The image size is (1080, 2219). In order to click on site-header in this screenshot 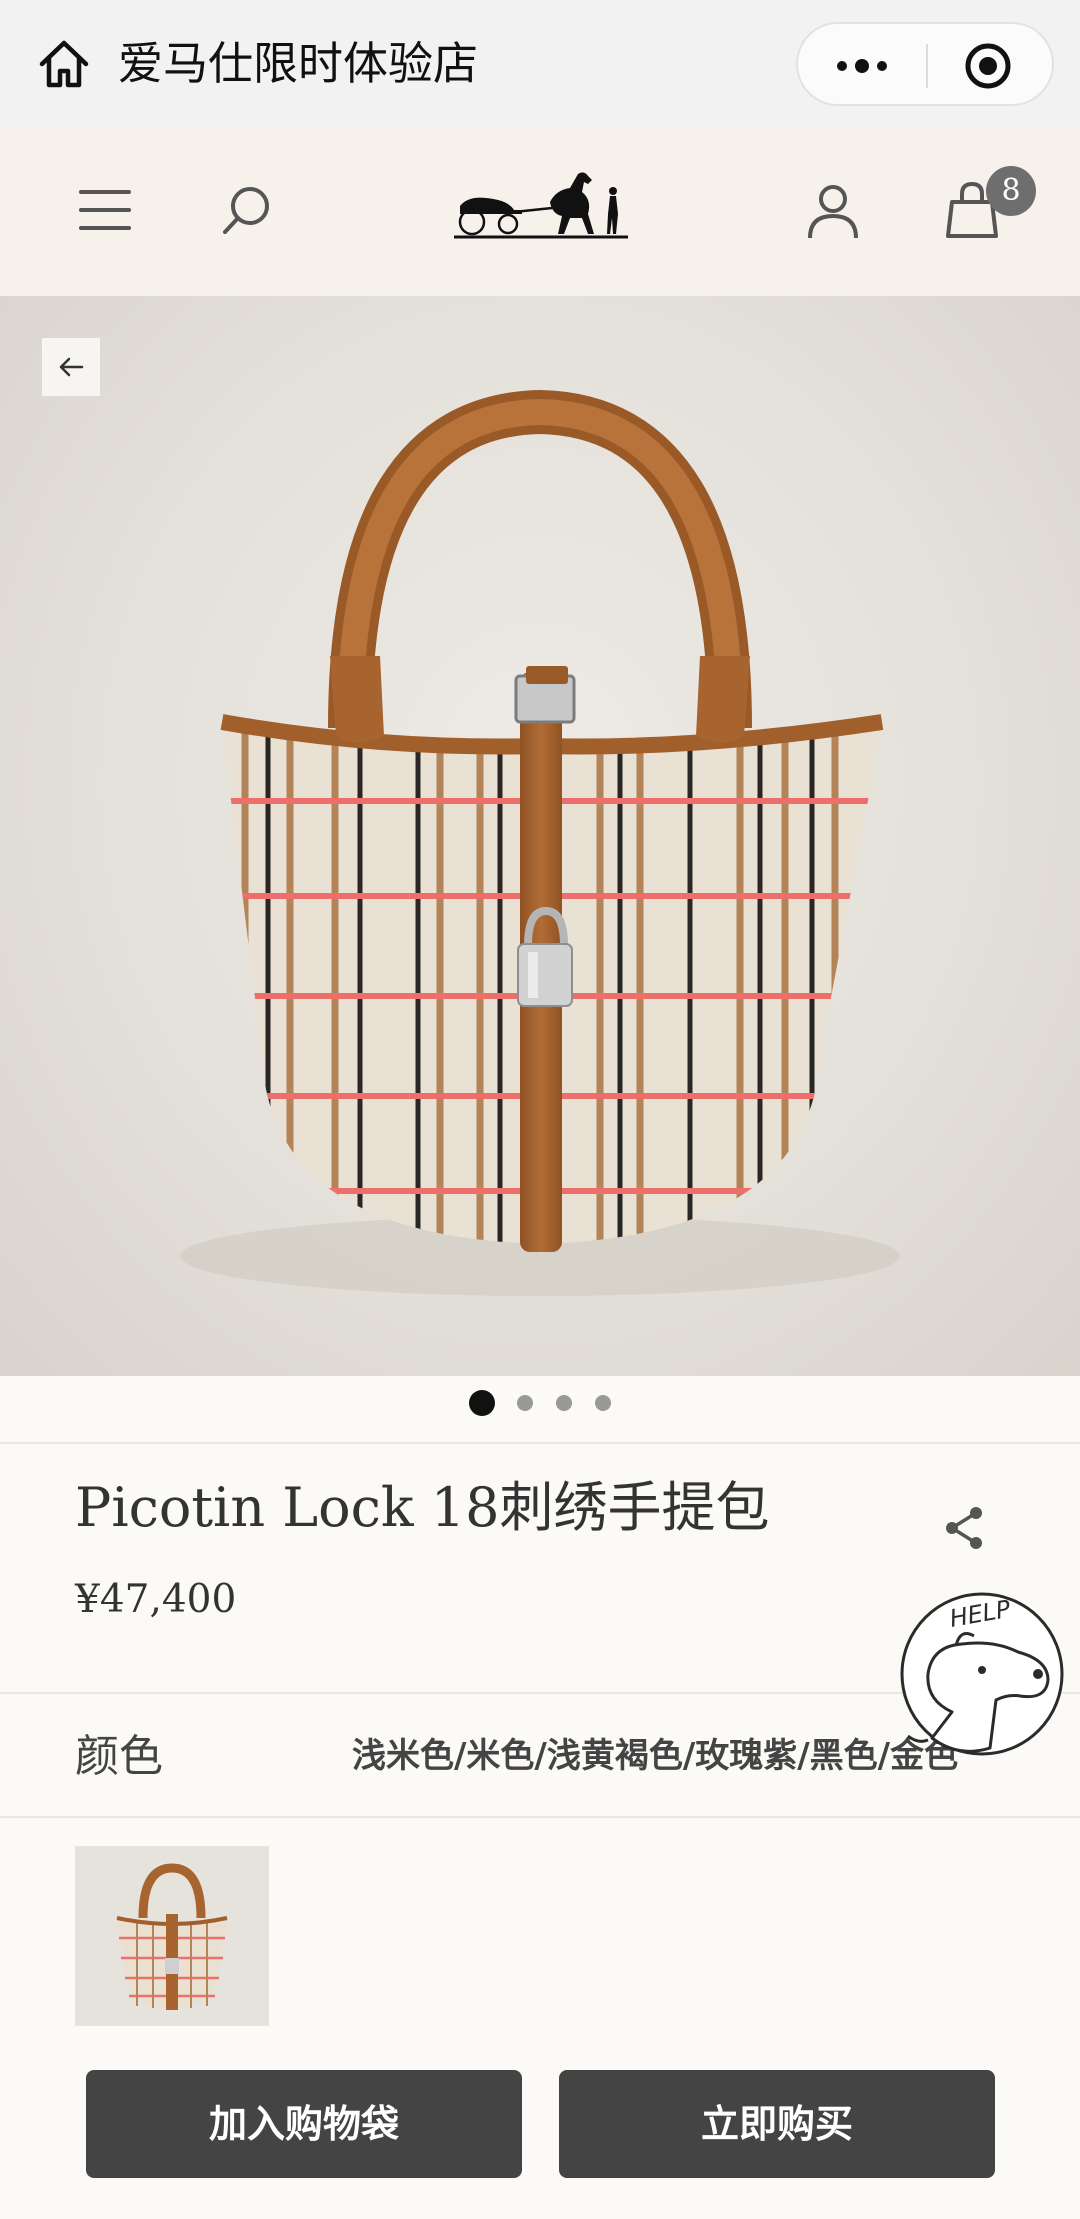, I will do `click(540, 211)`.